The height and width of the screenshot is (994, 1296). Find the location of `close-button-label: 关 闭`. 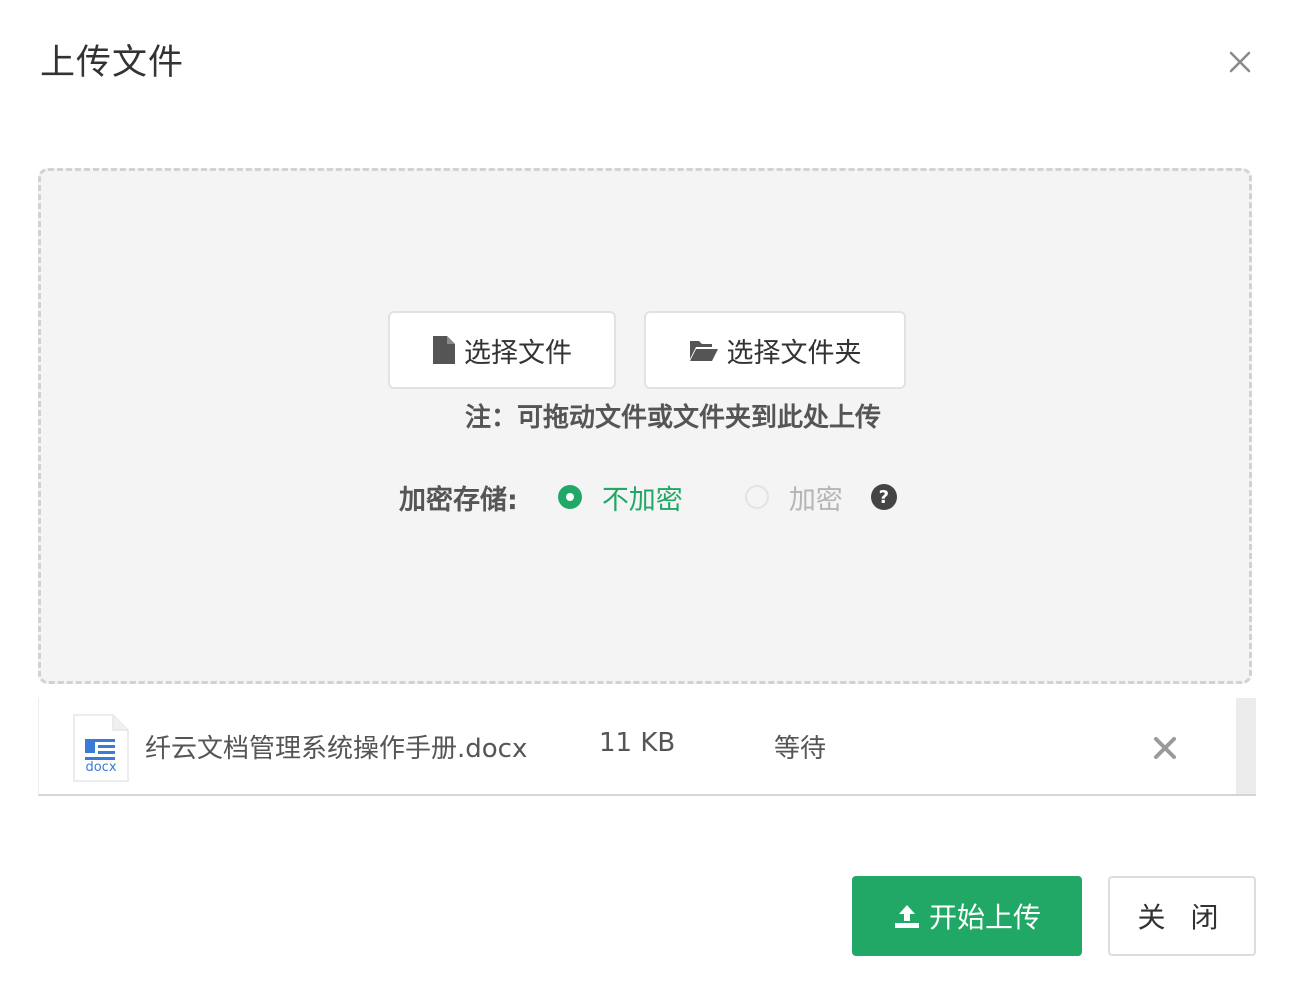

close-button-label: 关 闭 is located at coordinates (1182, 917).